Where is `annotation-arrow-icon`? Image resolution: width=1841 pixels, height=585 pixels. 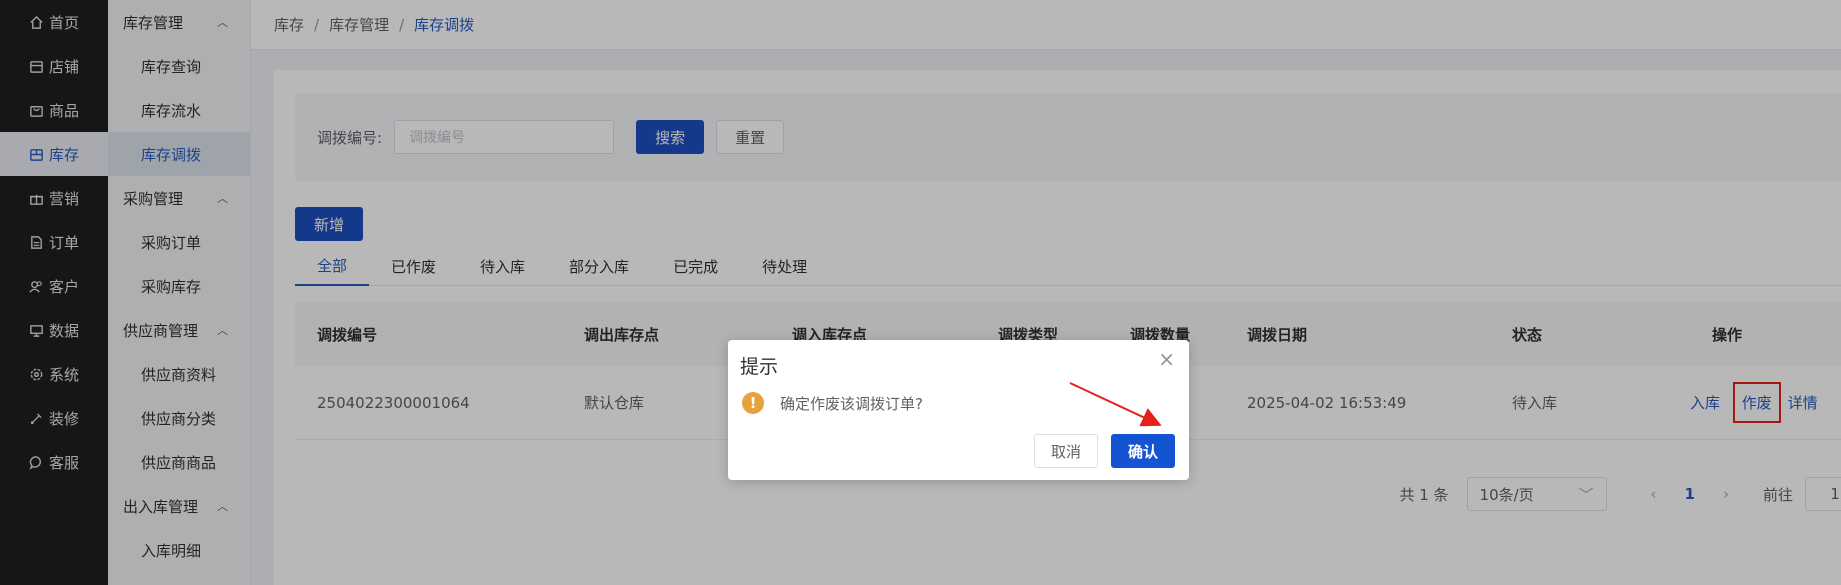
annotation-arrow-icon is located at coordinates (1115, 404).